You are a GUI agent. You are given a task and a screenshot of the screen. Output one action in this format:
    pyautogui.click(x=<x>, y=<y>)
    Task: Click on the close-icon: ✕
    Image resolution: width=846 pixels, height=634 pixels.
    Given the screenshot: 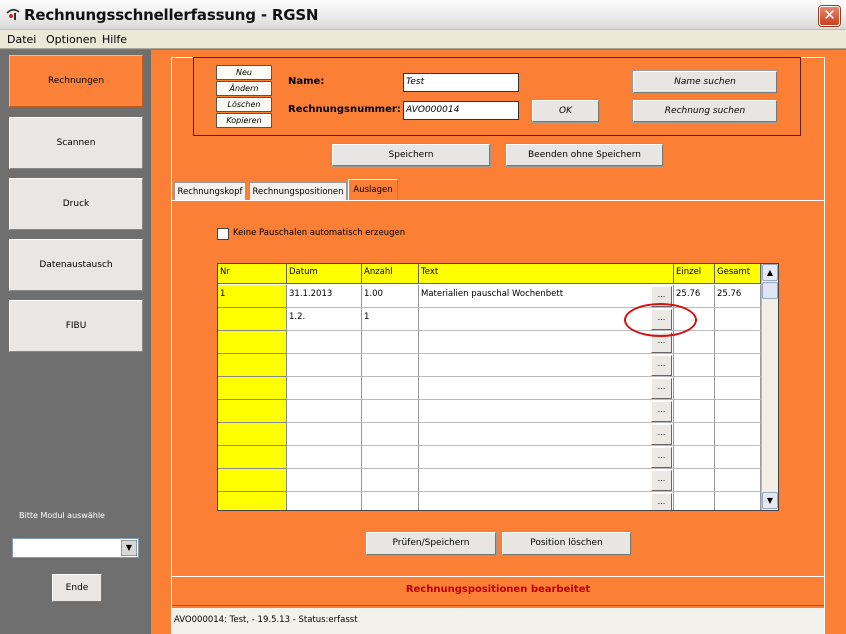 What is the action you would take?
    pyautogui.click(x=829, y=16)
    